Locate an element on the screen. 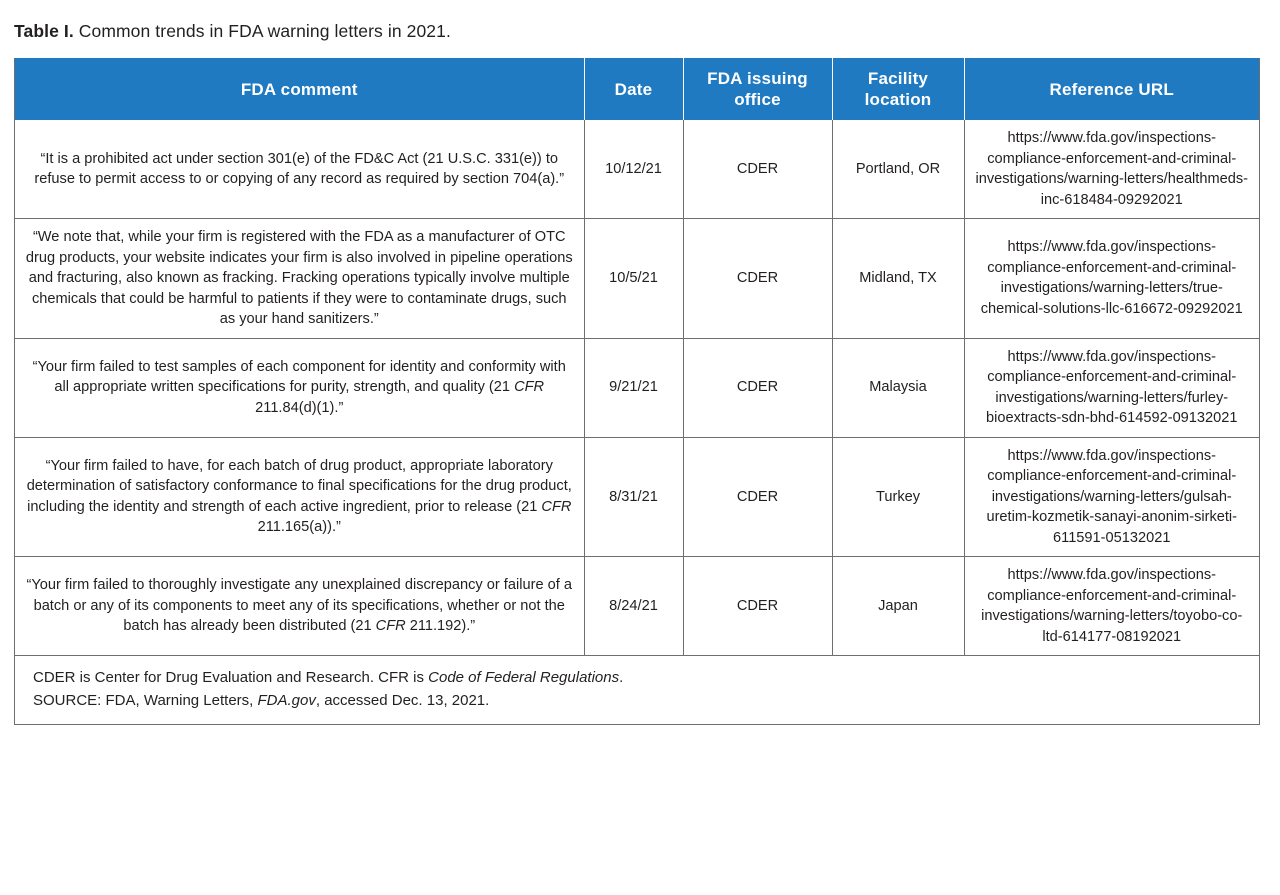 The image size is (1280, 895). column-header-fda-comment: FDA comment is located at coordinates (300, 89).